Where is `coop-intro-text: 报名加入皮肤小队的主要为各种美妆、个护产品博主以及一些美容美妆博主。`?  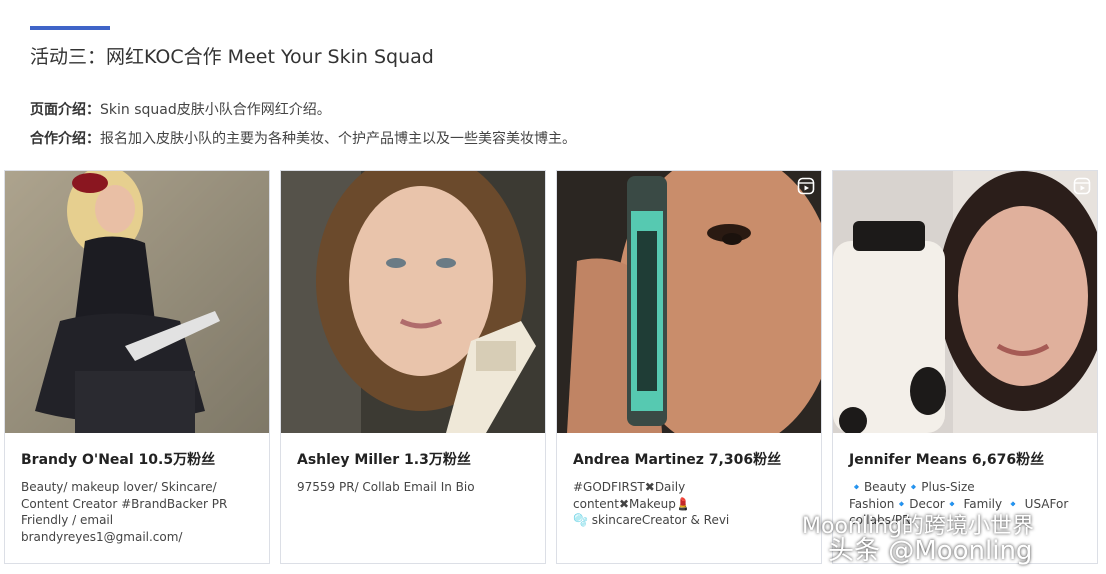
coop-intro-text: 报名加入皮肤小队的主要为各种美妆、个护产品博主以及一些美容美妆博主。 is located at coordinates (338, 139).